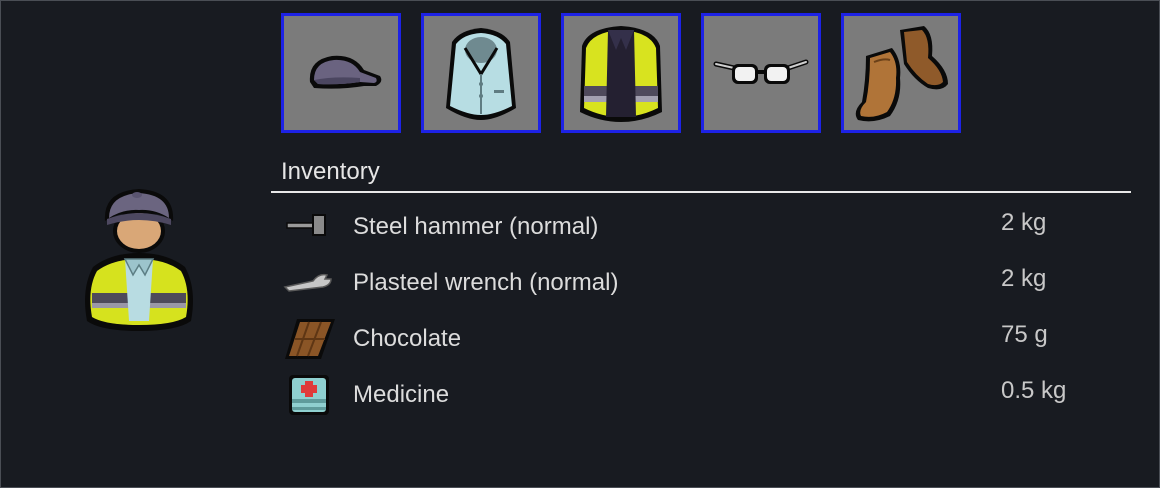 This screenshot has width=1160, height=488. I want to click on medicine-icon, so click(309, 395).